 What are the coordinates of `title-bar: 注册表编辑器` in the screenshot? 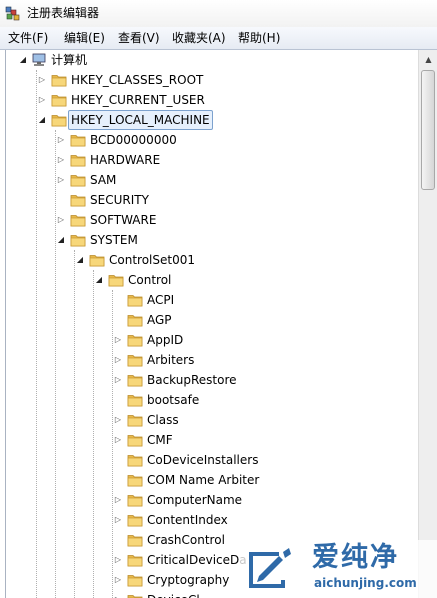 It's located at (218, 13).